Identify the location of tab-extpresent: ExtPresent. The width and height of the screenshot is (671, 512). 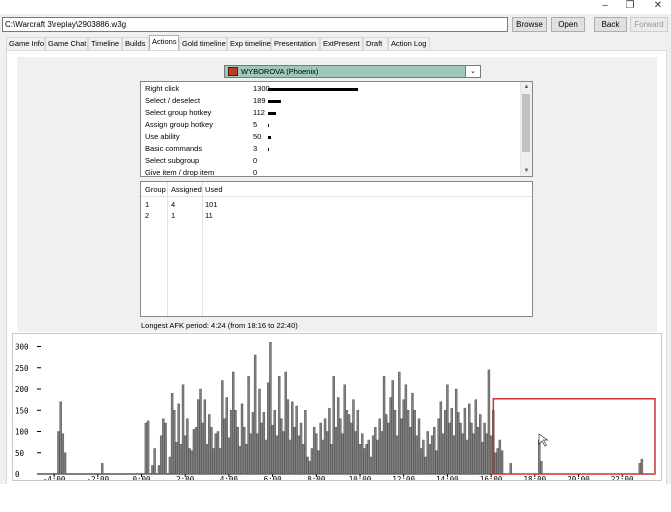
(341, 43).